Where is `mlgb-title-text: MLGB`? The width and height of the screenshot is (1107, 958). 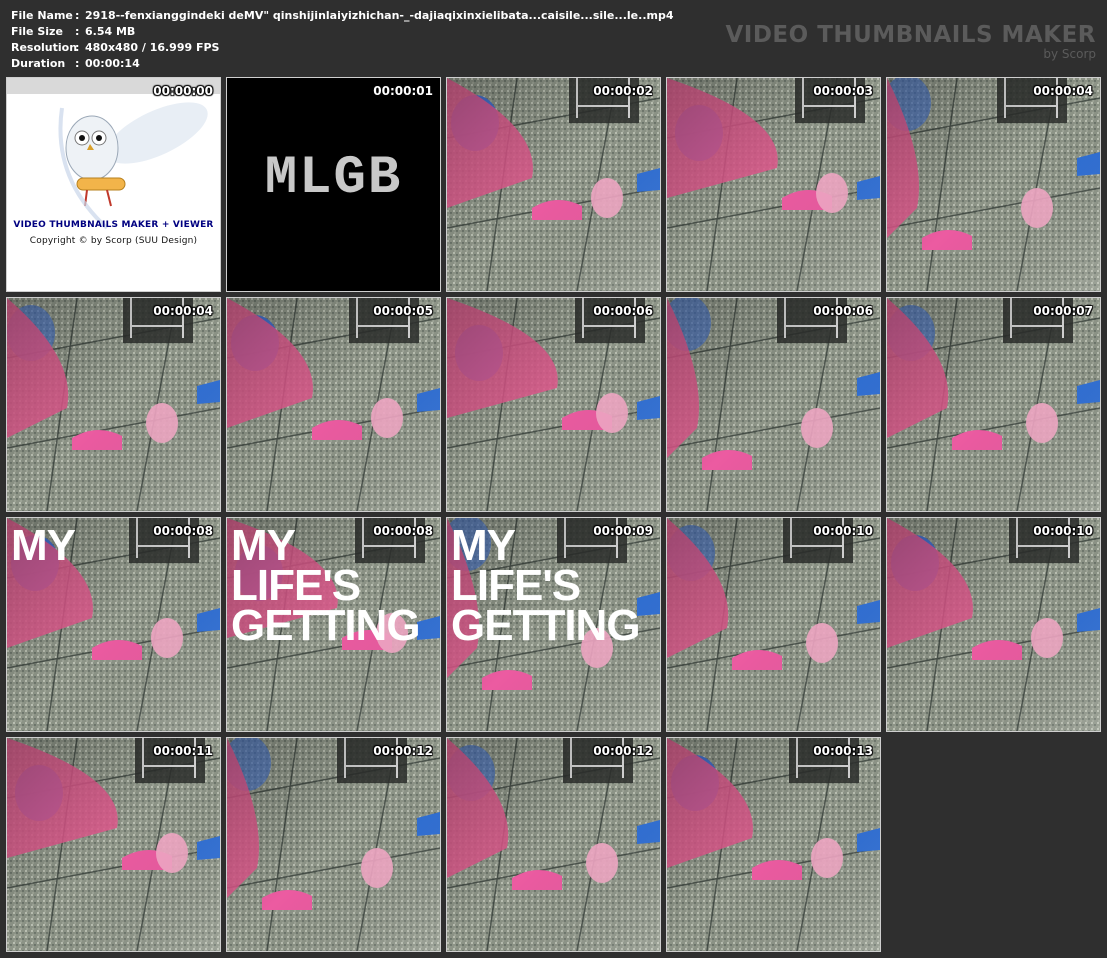 mlgb-title-text: MLGB is located at coordinates (333, 178).